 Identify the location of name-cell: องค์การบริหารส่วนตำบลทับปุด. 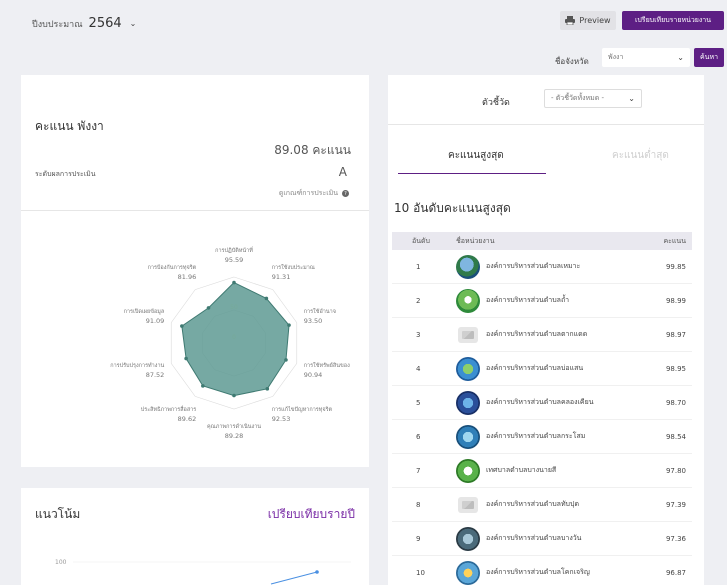
(554, 504).